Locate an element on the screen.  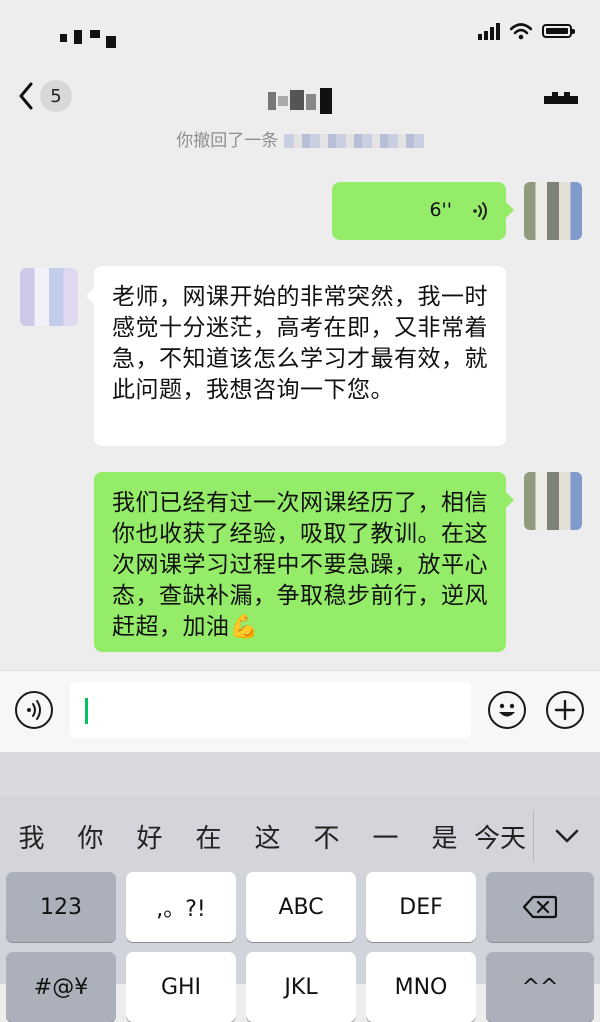
expand-candidates-button is located at coordinates (566, 836).